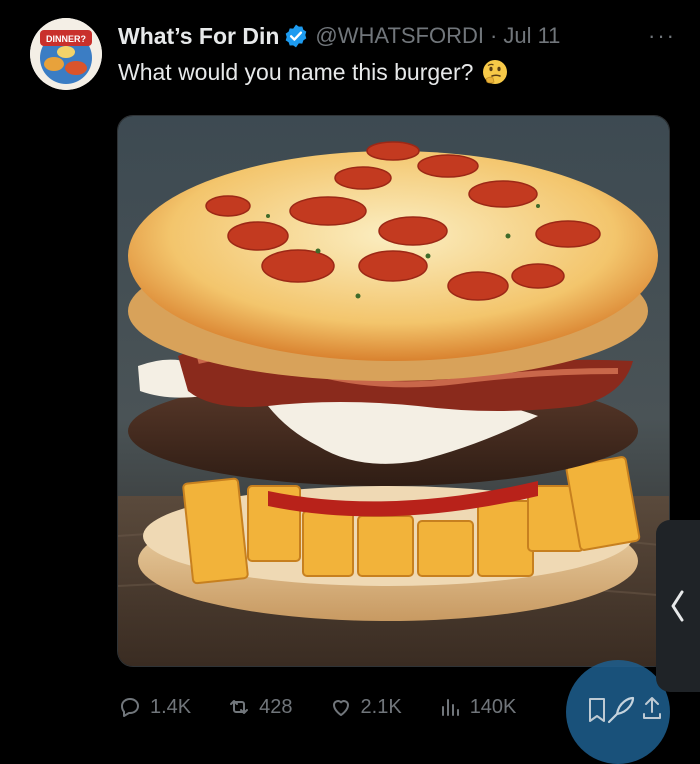  I want to click on views-button: 140K, so click(477, 707).